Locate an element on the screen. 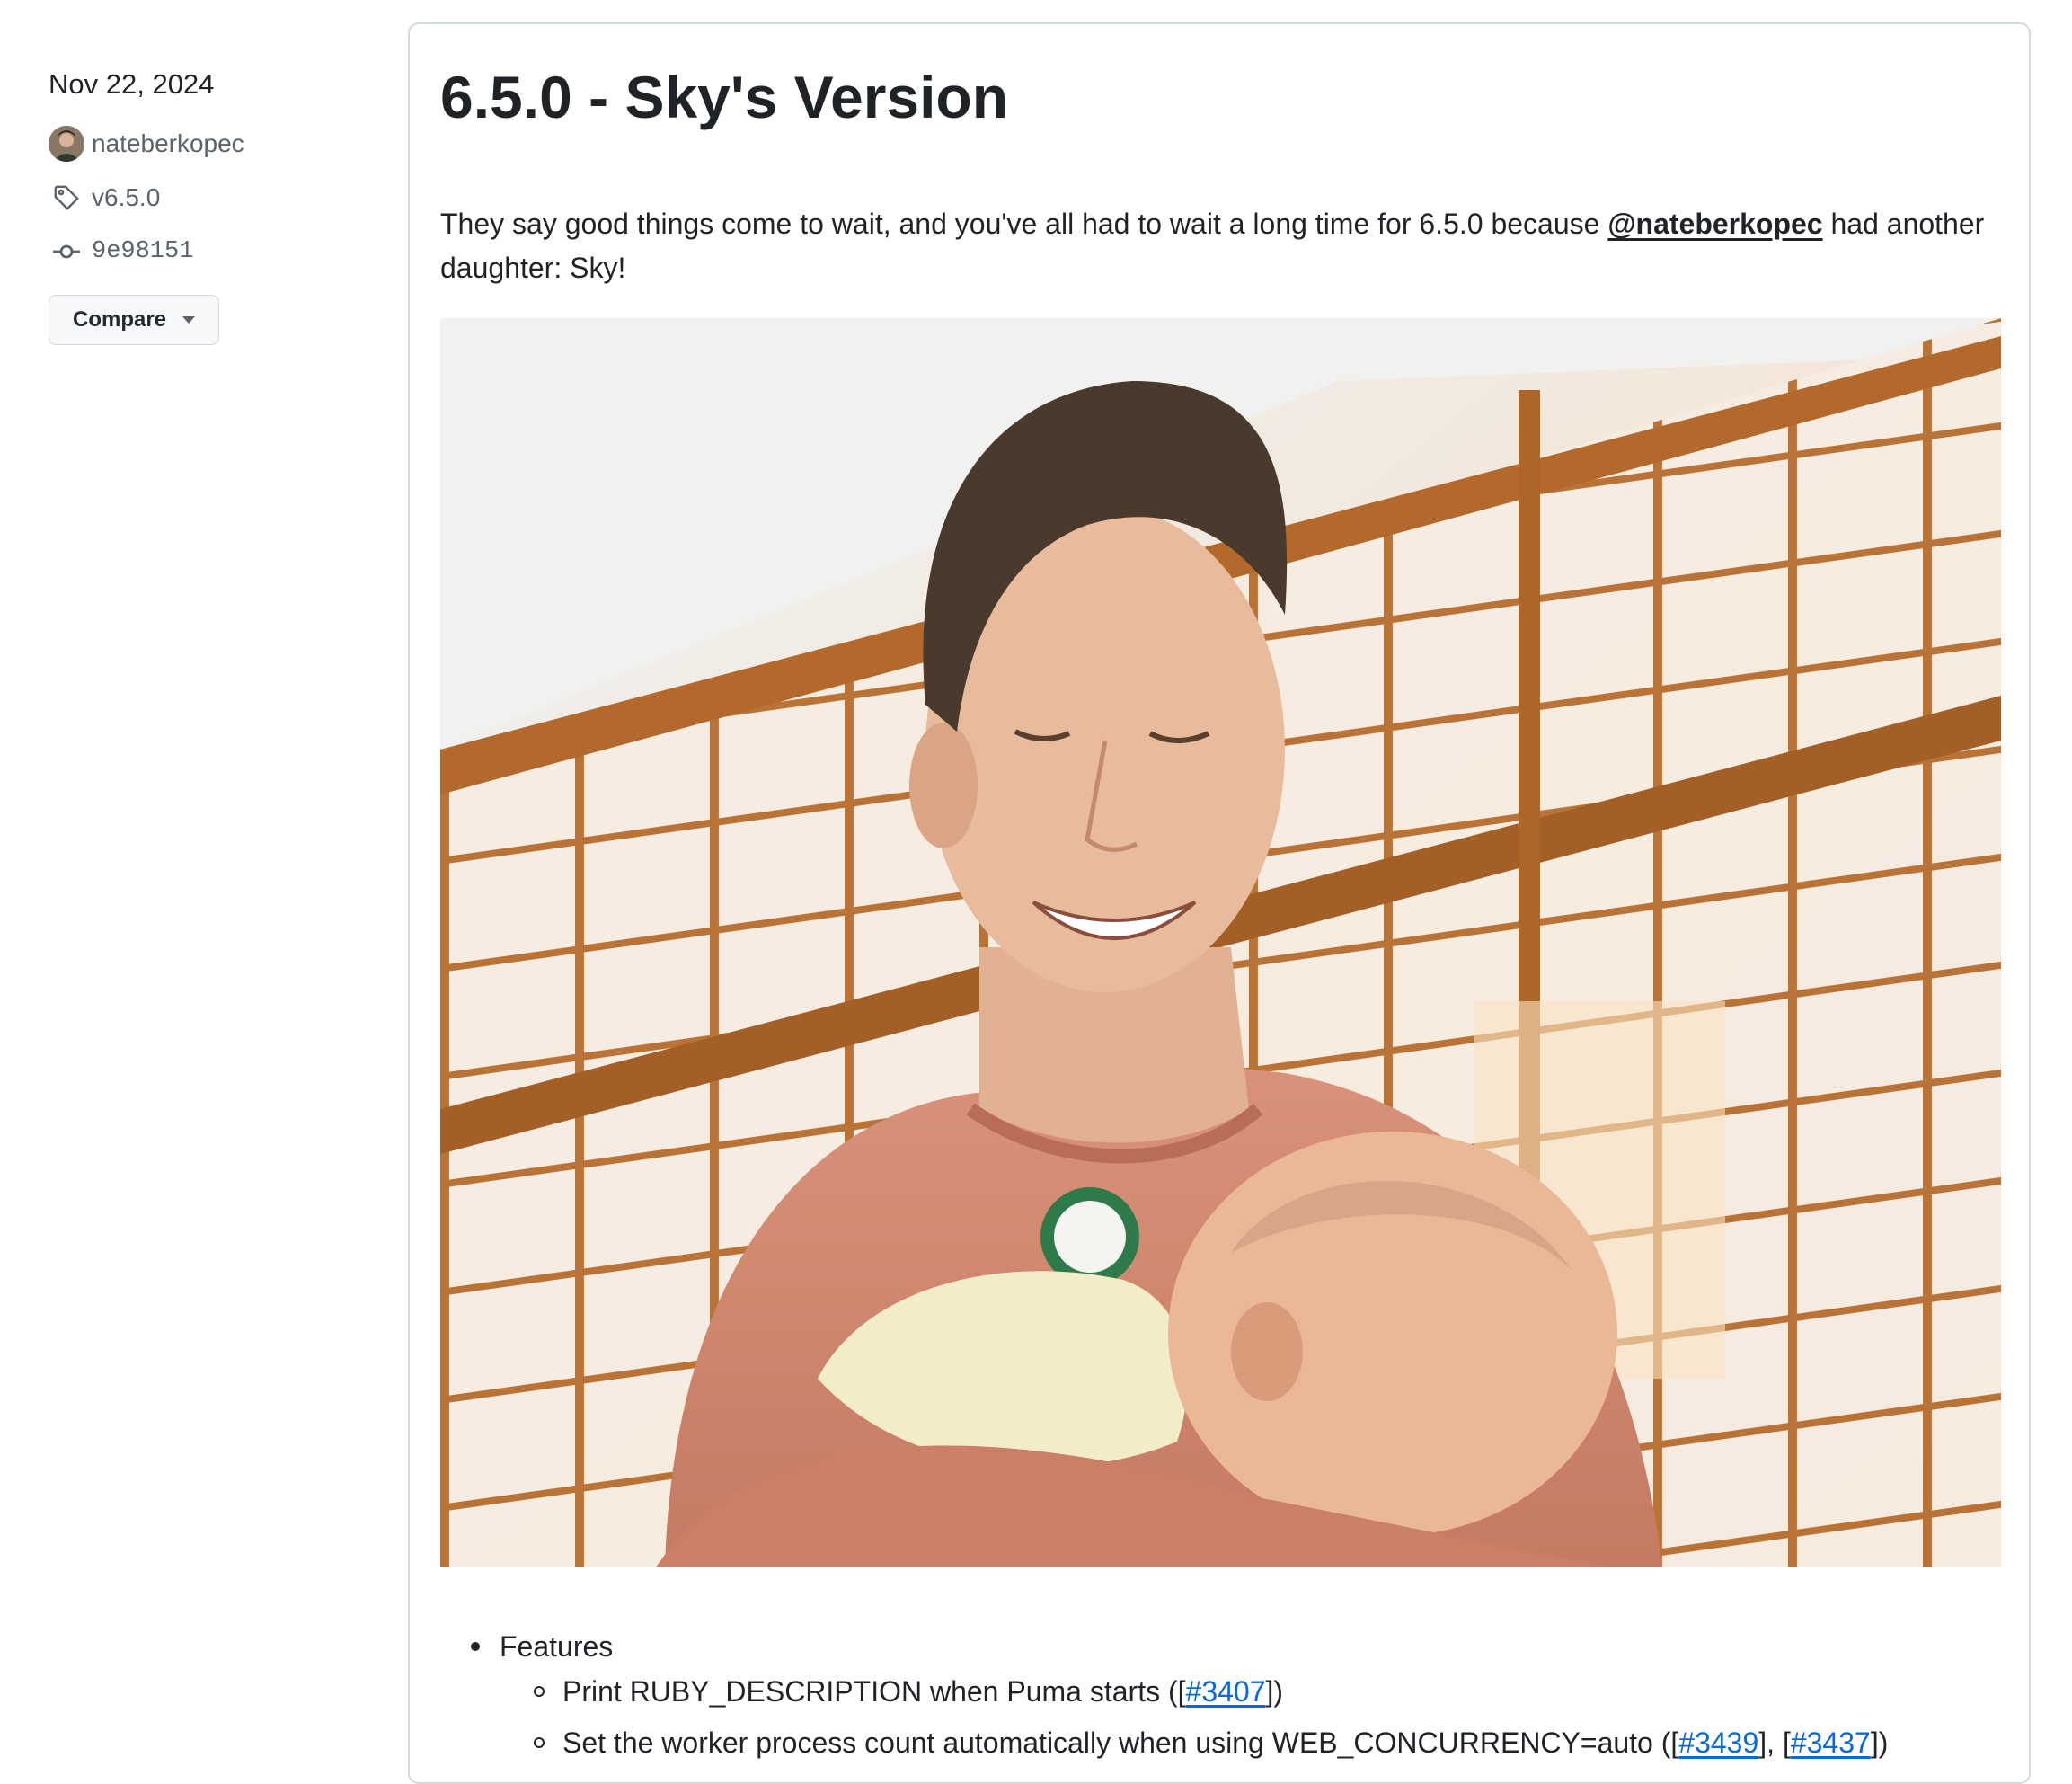 The width and height of the screenshot is (2072, 1784). list-item-features: Features is located at coordinates (1220, 1646).